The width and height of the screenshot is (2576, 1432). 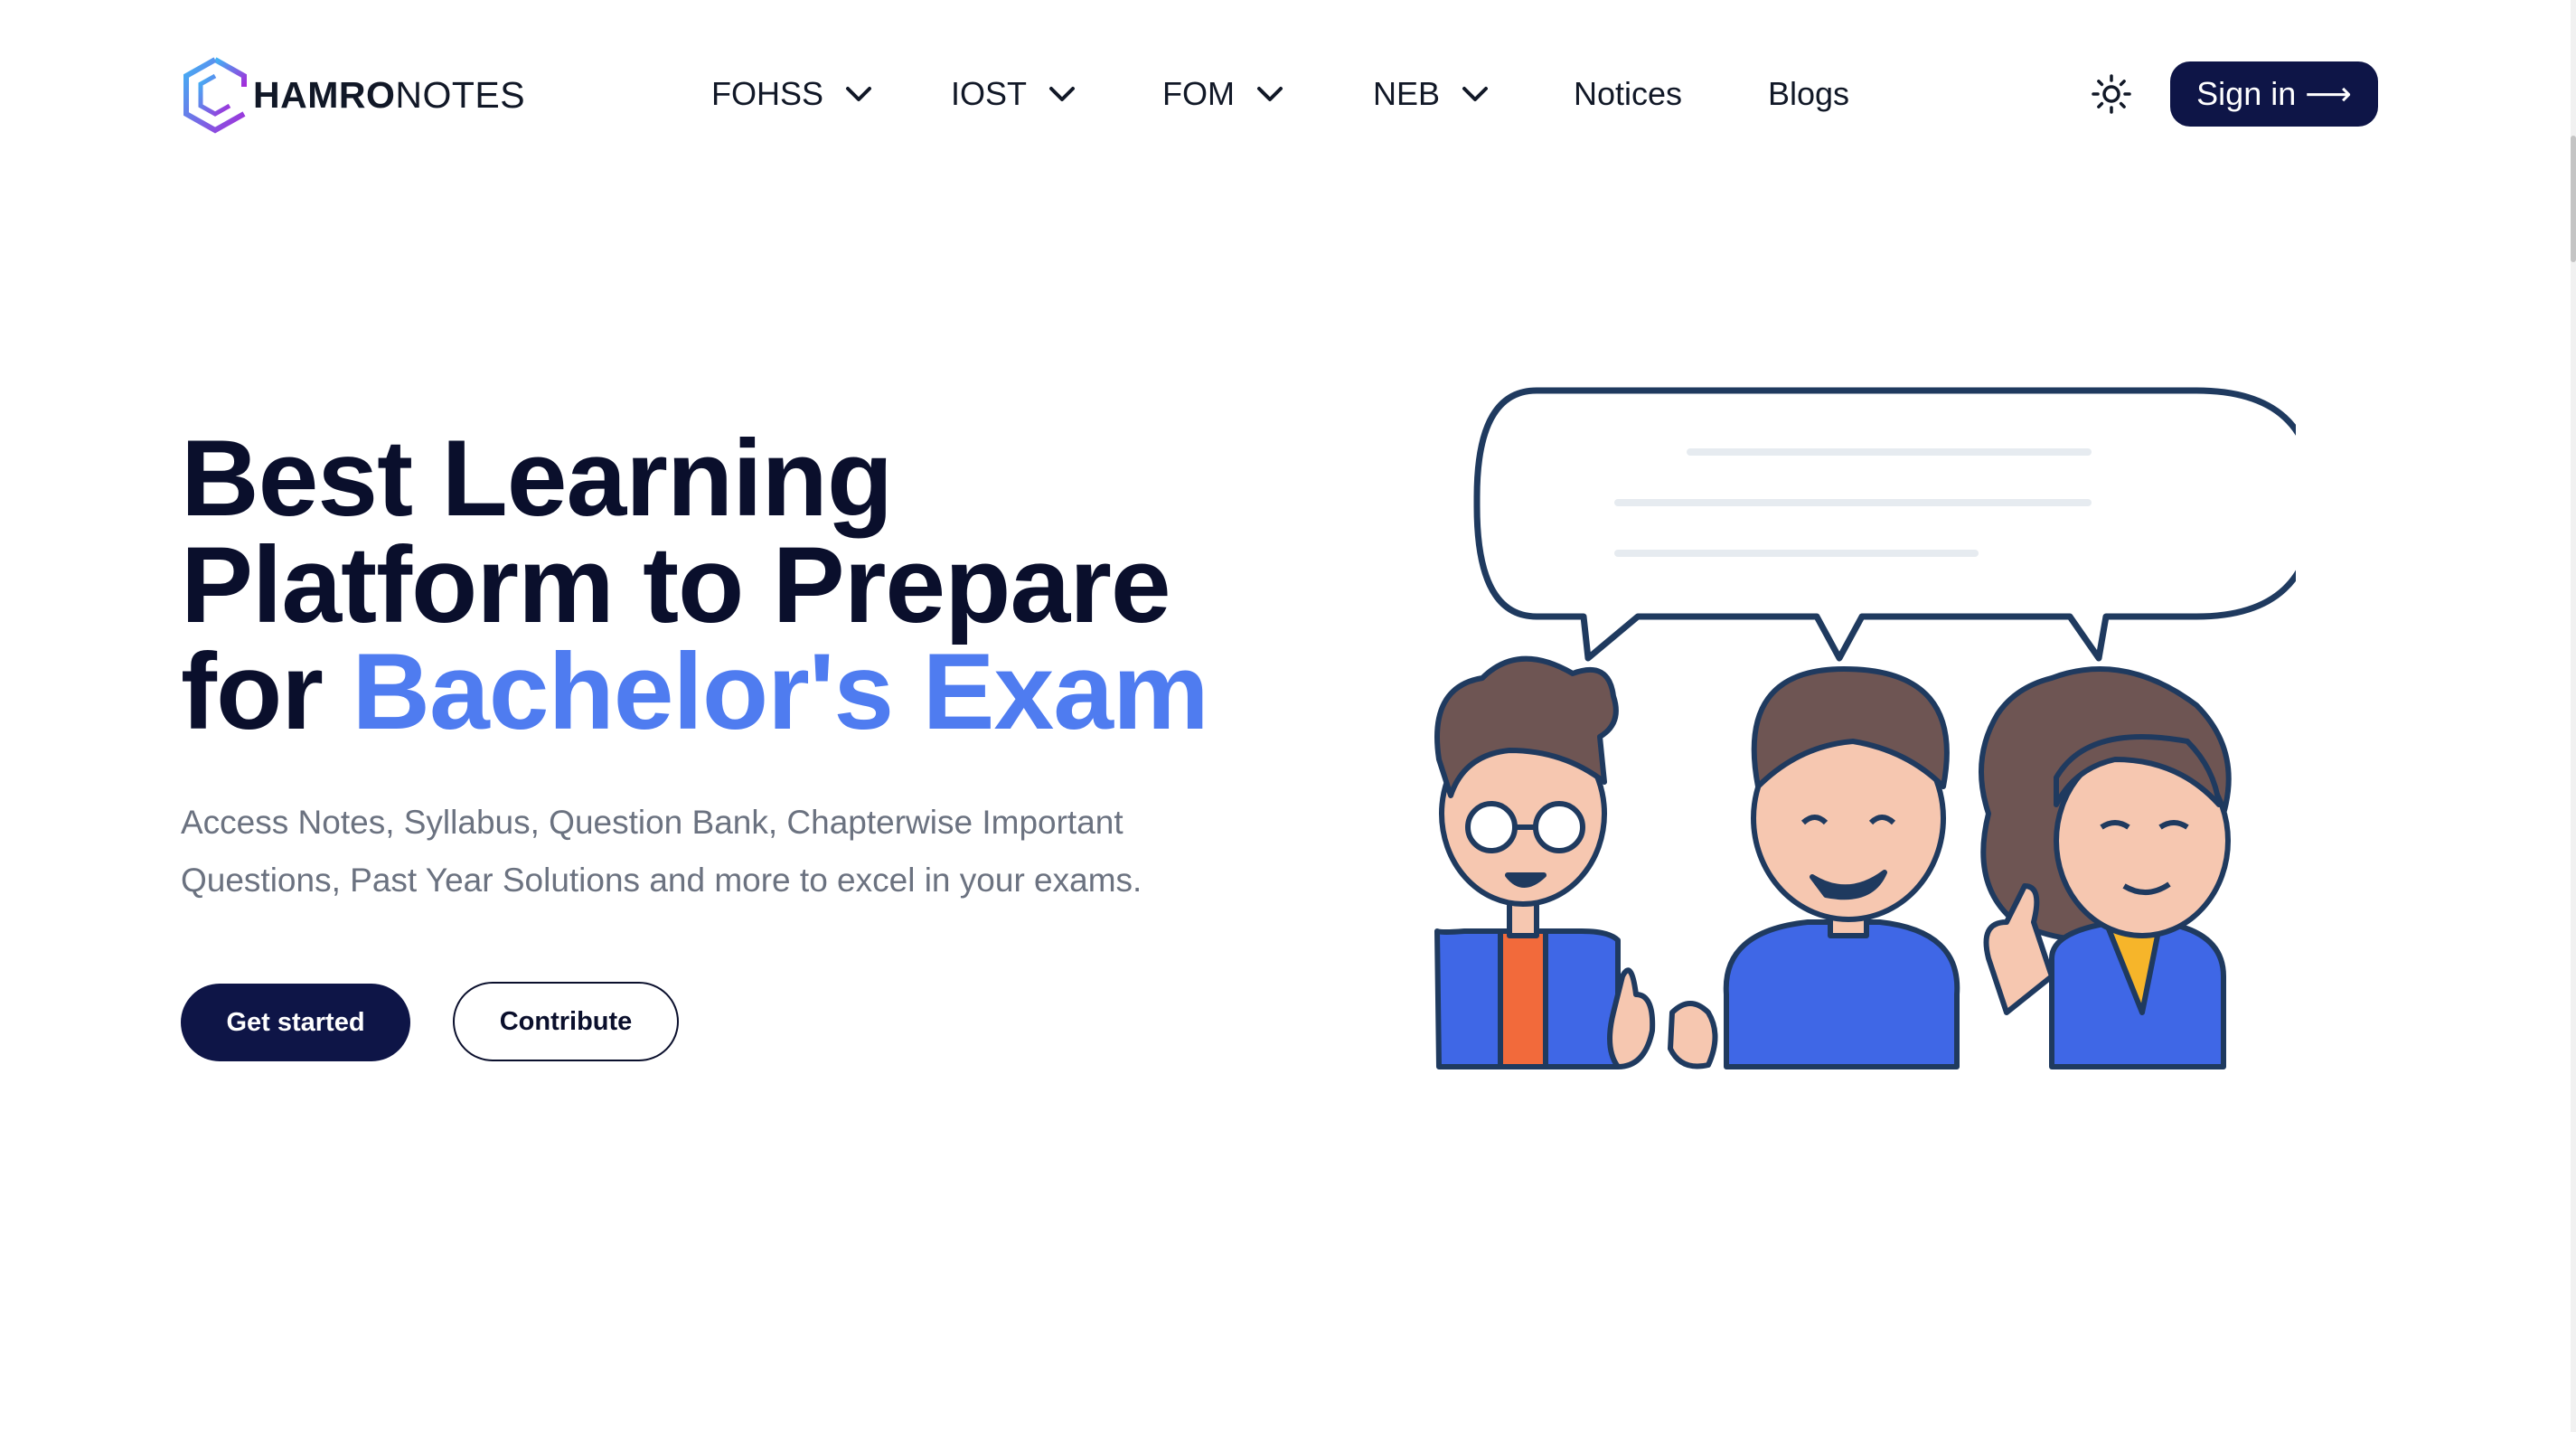 I want to click on contribute-button: Contribute, so click(x=566, y=1022).